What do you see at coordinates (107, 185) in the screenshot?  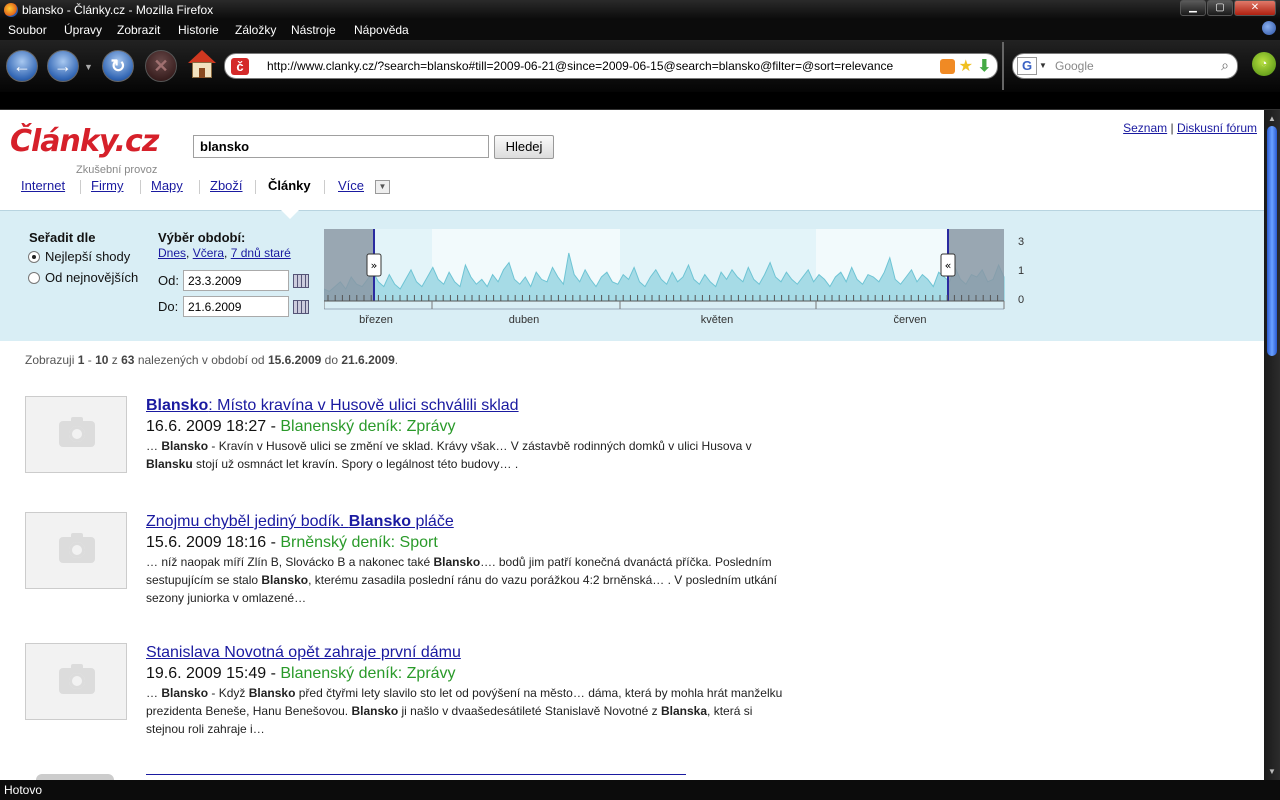 I see `tab-firmy: Firmy` at bounding box center [107, 185].